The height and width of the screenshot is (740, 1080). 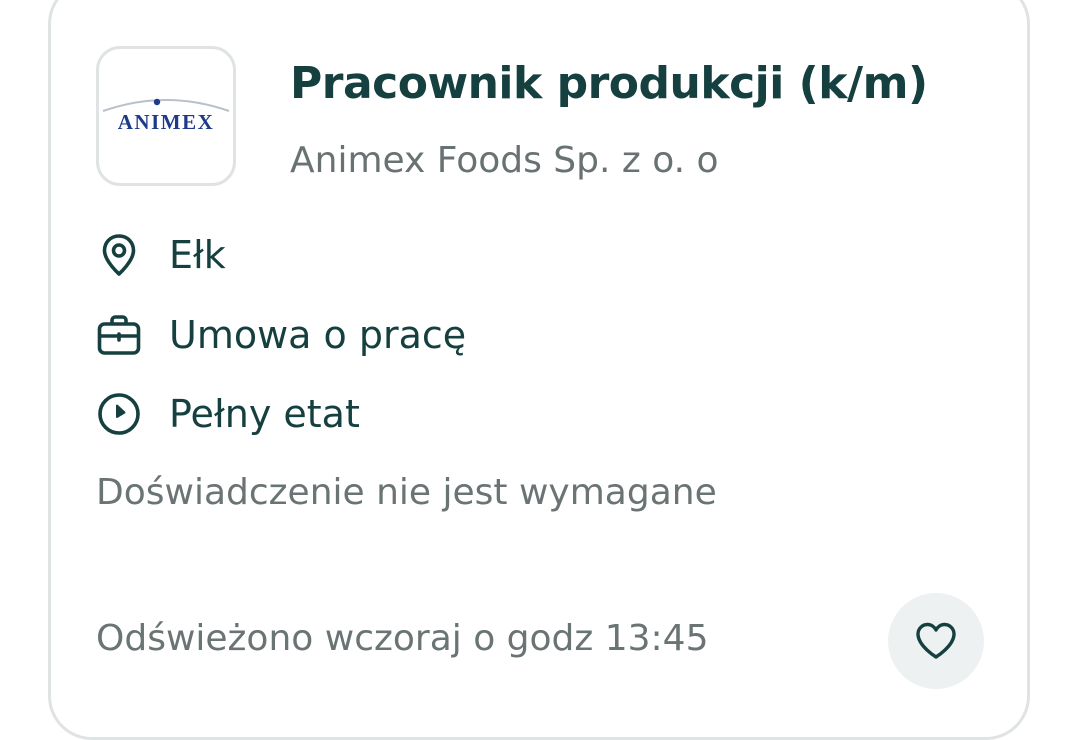 I want to click on briefcase-icon, so click(x=119, y=335).